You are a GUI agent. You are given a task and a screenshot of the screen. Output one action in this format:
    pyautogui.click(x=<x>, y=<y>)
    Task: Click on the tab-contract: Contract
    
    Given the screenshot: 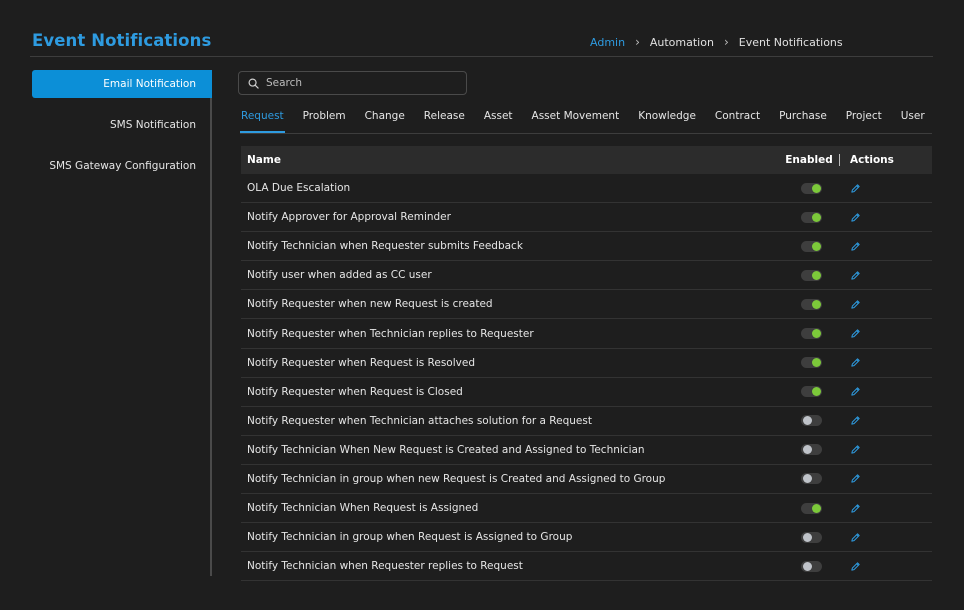 What is the action you would take?
    pyautogui.click(x=737, y=119)
    